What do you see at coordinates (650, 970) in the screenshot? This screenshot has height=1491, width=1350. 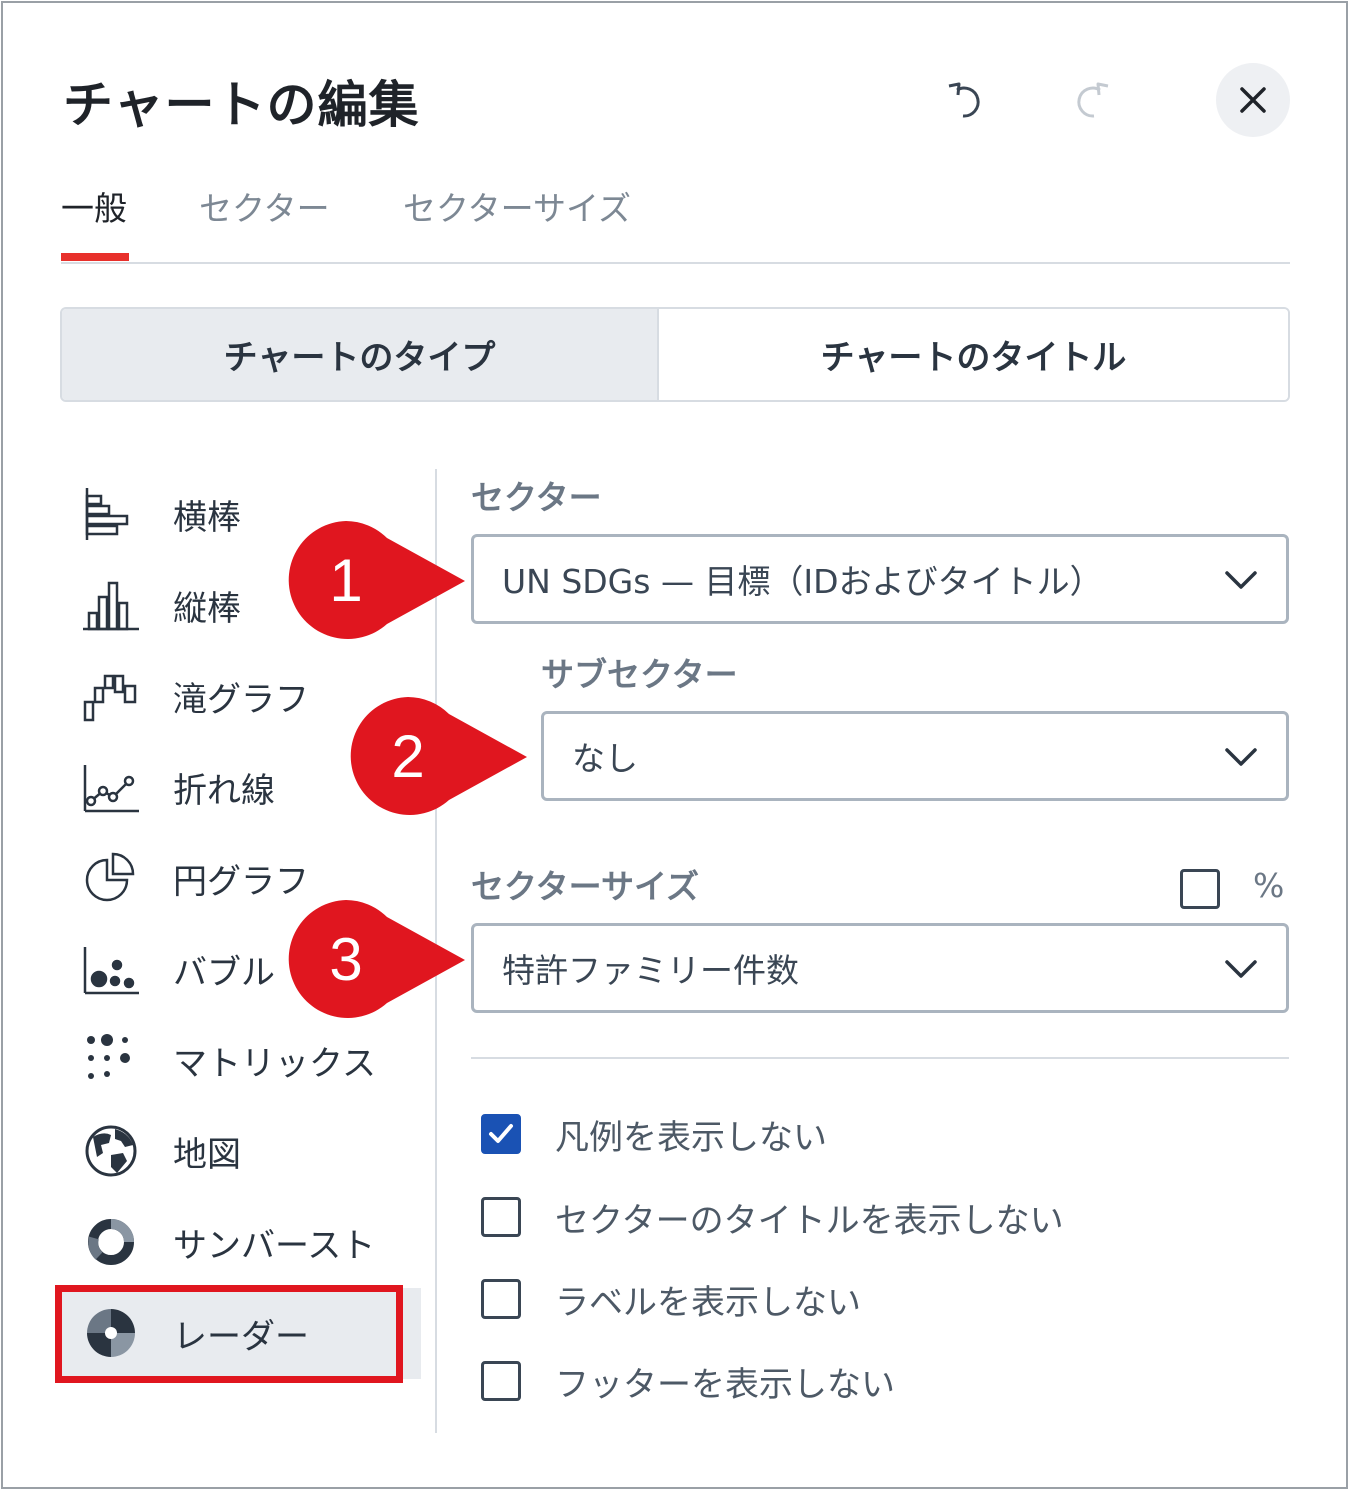 I see `sector-size-select-value: 特許ファミリー件数` at bounding box center [650, 970].